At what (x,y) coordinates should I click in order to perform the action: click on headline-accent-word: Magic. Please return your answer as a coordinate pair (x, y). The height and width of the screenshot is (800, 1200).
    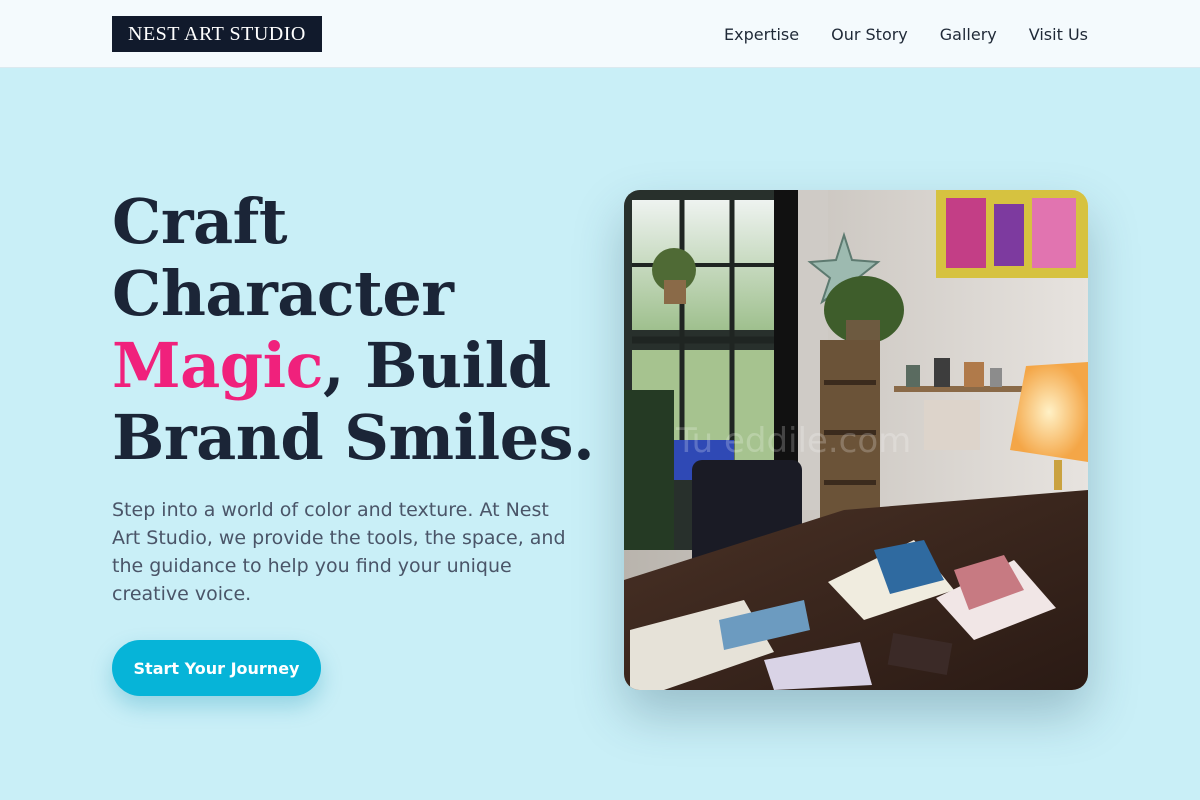
    Looking at the image, I should click on (217, 365).